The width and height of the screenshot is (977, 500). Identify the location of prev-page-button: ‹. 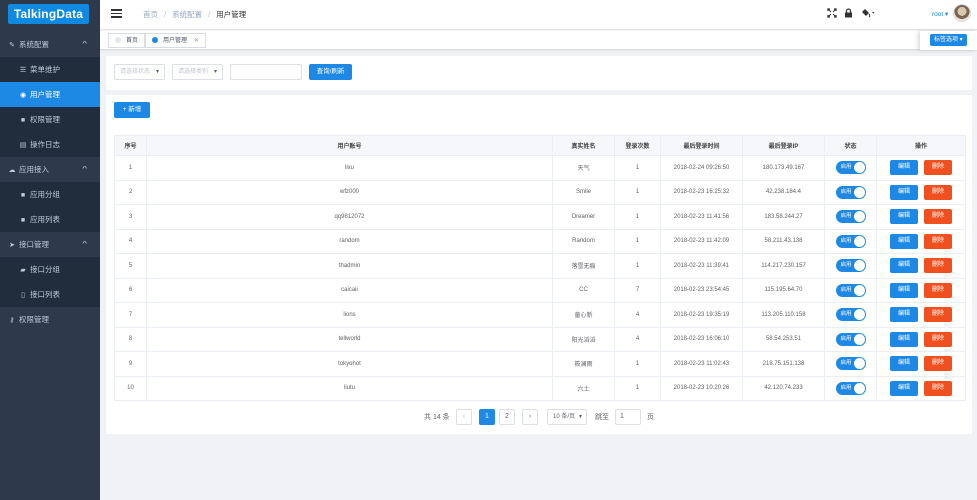
(464, 417).